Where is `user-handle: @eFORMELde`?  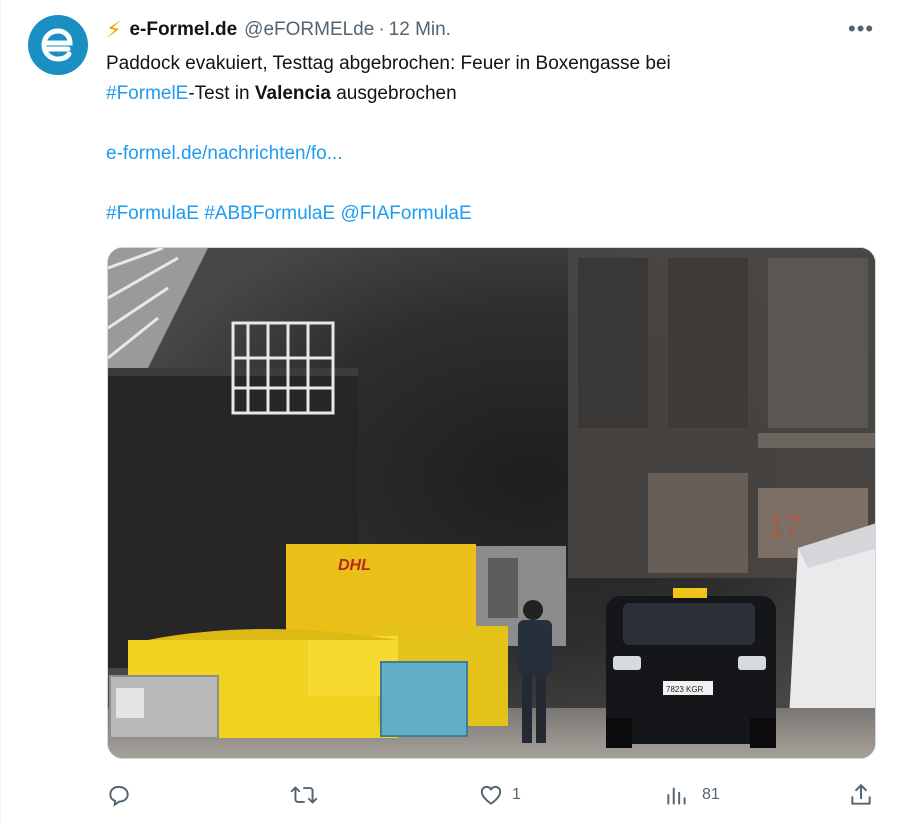 user-handle: @eFORMELde is located at coordinates (309, 30).